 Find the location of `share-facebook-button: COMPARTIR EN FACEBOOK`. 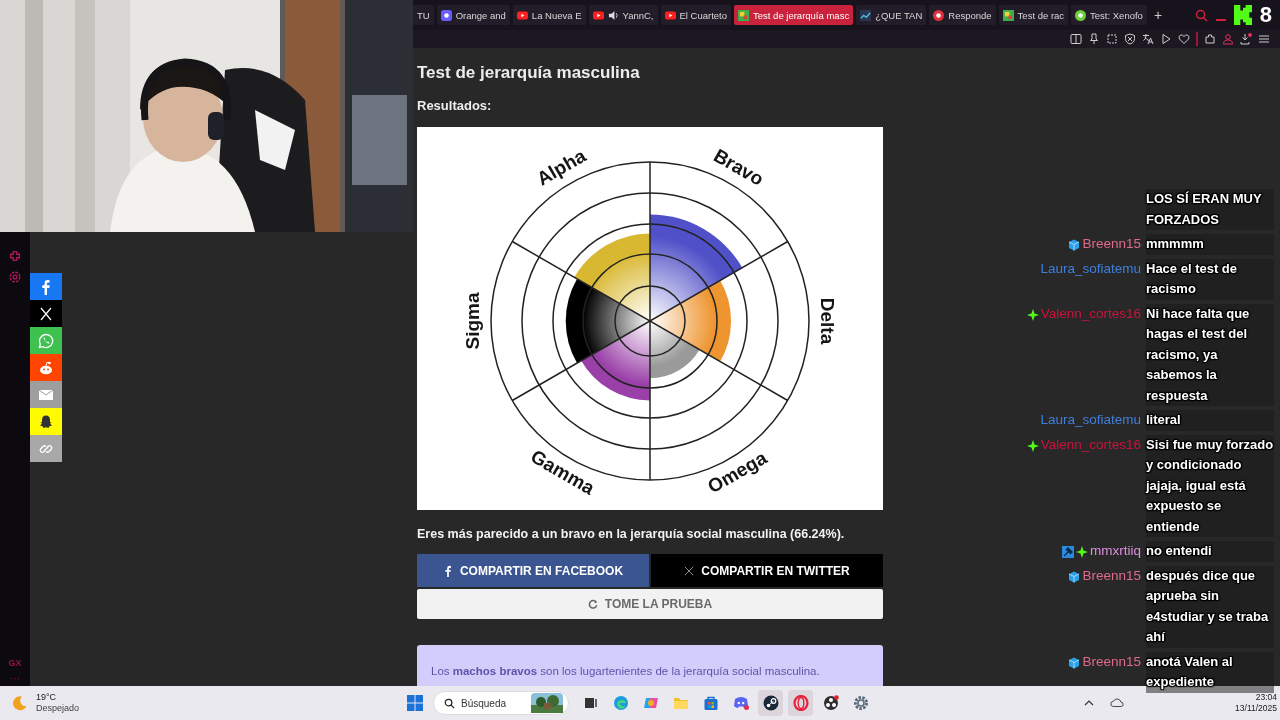

share-facebook-button: COMPARTIR EN FACEBOOK is located at coordinates (533, 570).